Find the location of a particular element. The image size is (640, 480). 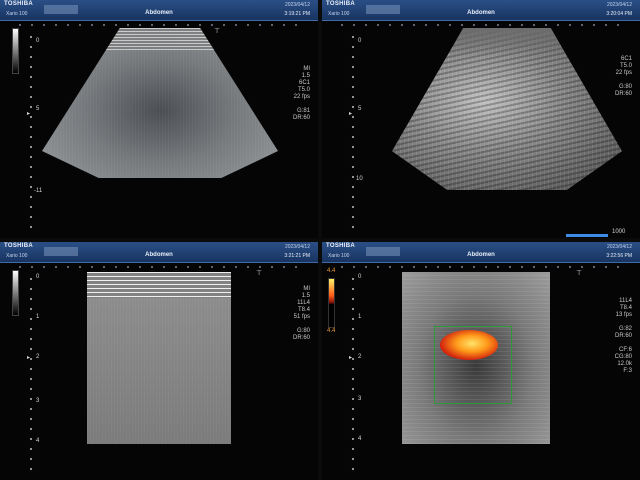

scale-bar is located at coordinates (587, 235).